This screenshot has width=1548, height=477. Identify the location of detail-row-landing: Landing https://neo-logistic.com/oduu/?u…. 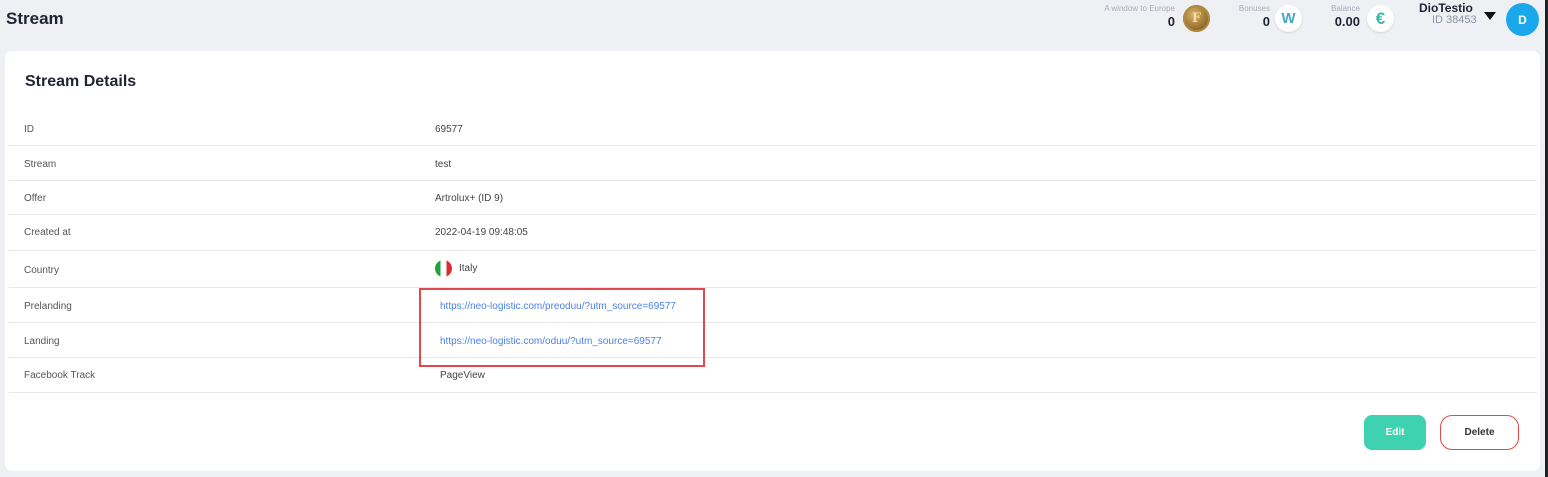
(773, 340).